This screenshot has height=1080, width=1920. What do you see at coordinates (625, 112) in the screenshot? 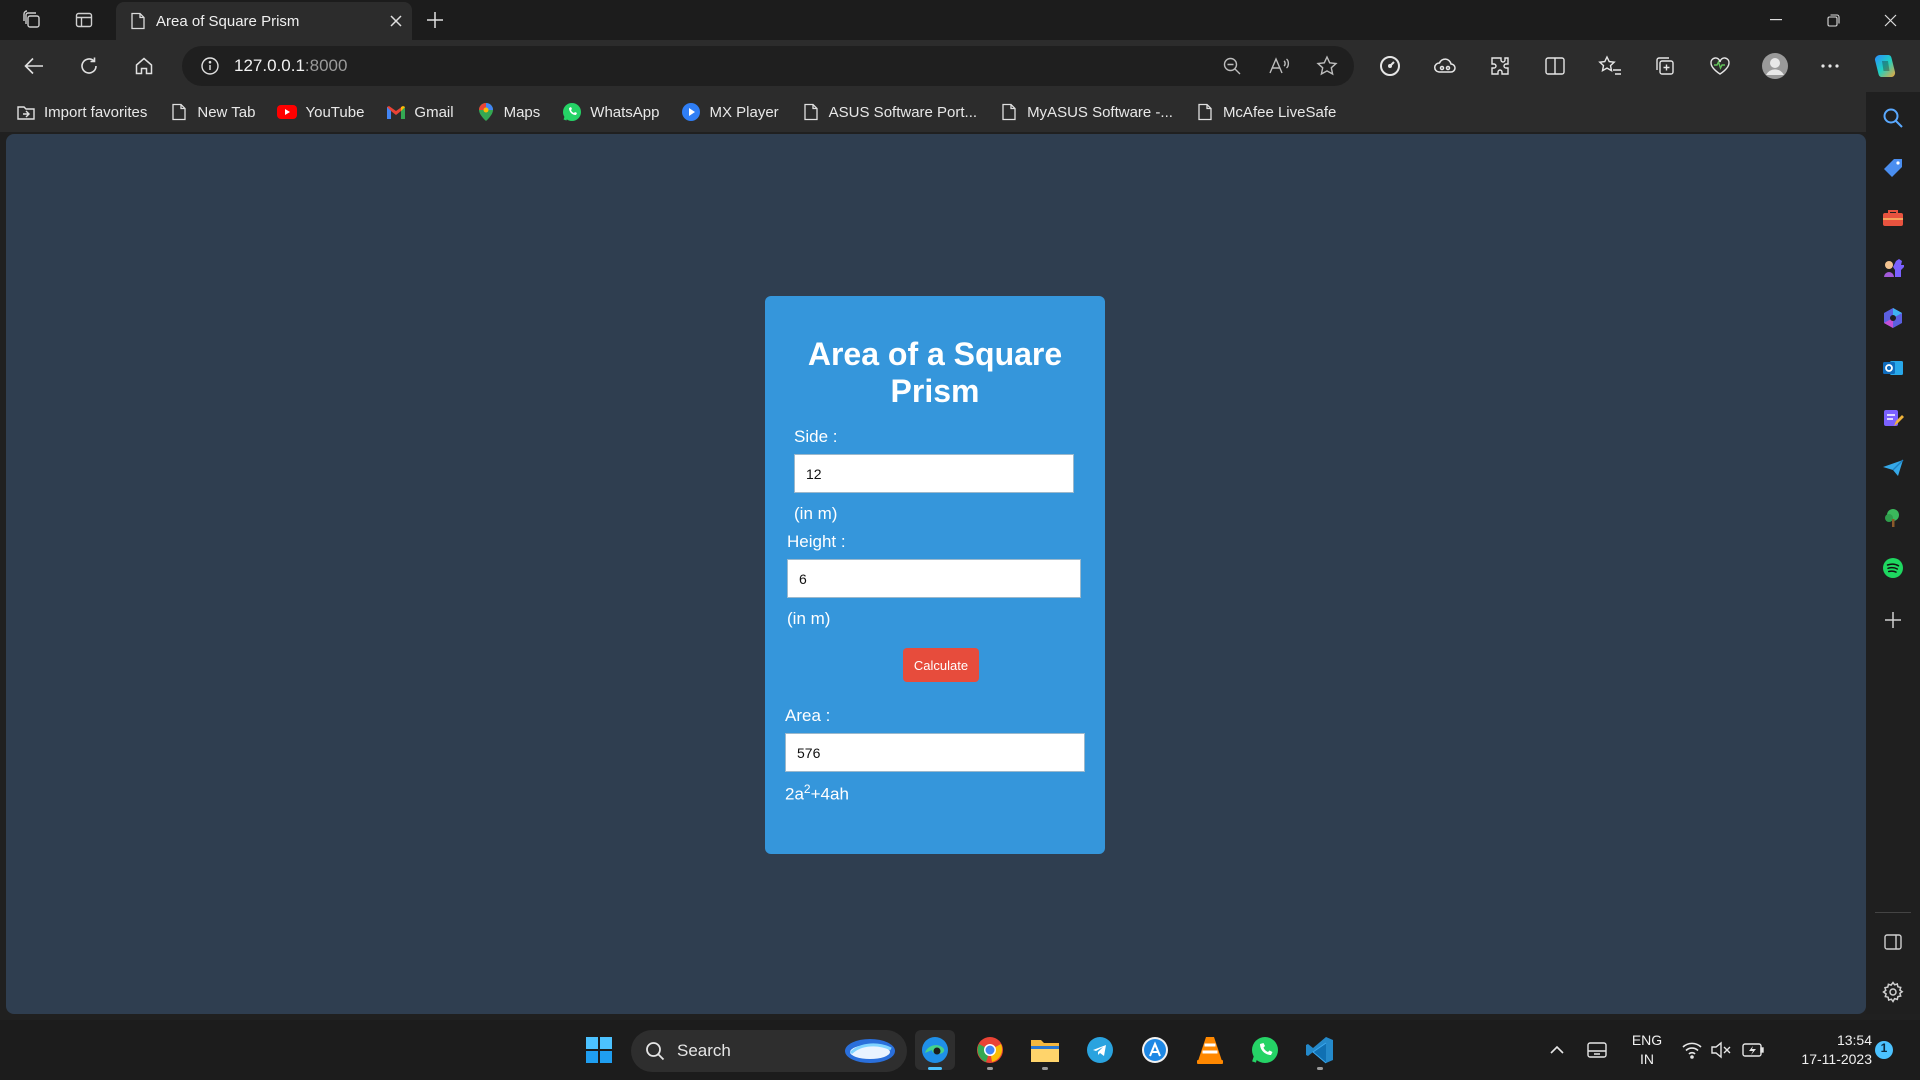
I see `fav-label: WhatsApp` at bounding box center [625, 112].